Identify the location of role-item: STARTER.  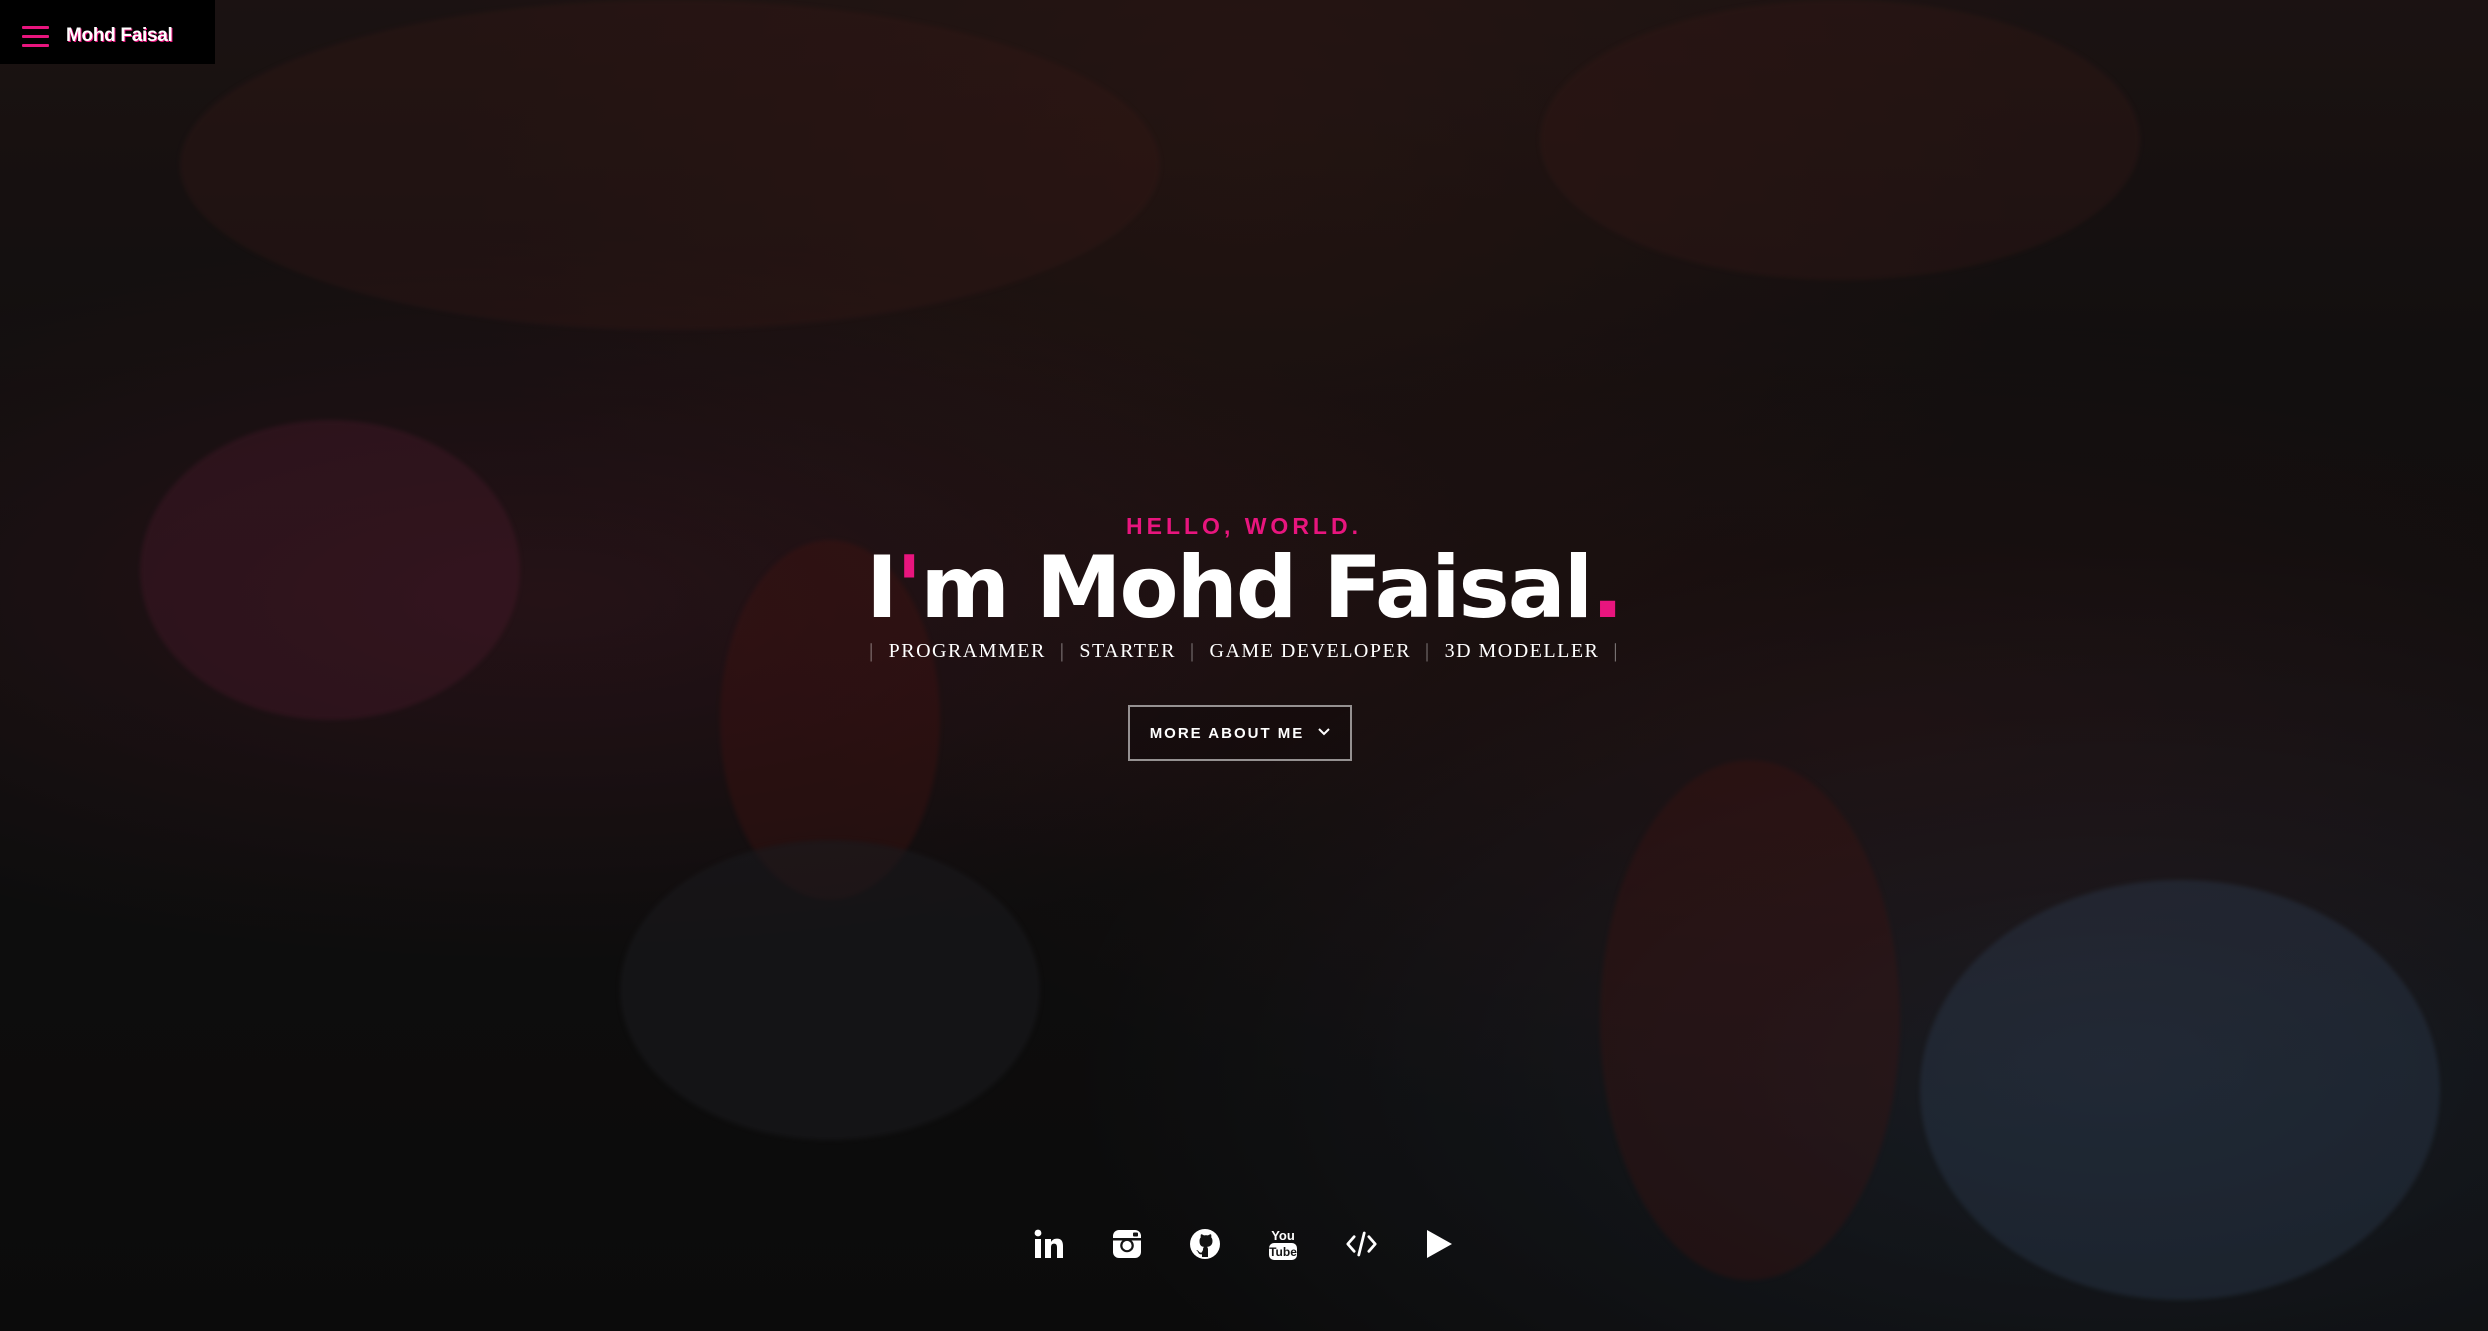
(1127, 651).